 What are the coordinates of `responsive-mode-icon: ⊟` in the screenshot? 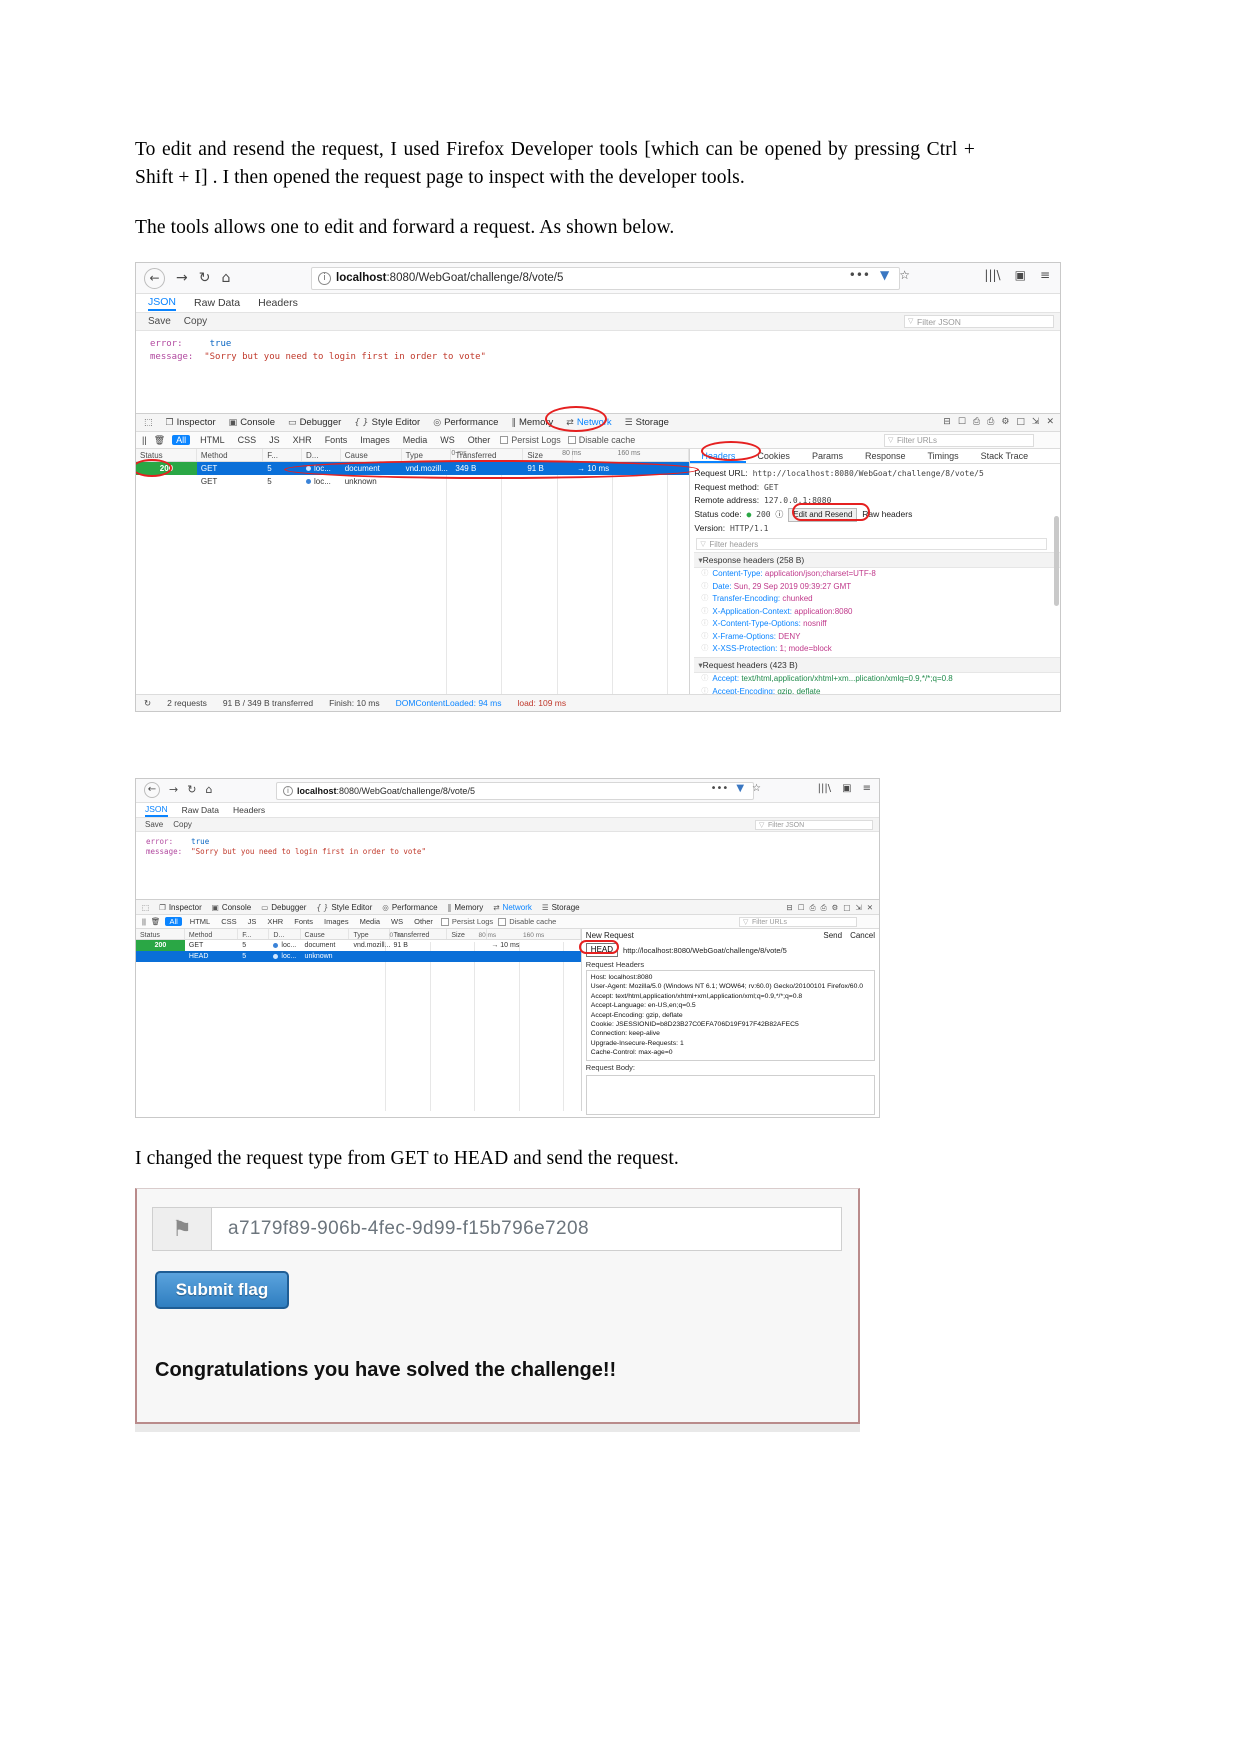 It's located at (947, 422).